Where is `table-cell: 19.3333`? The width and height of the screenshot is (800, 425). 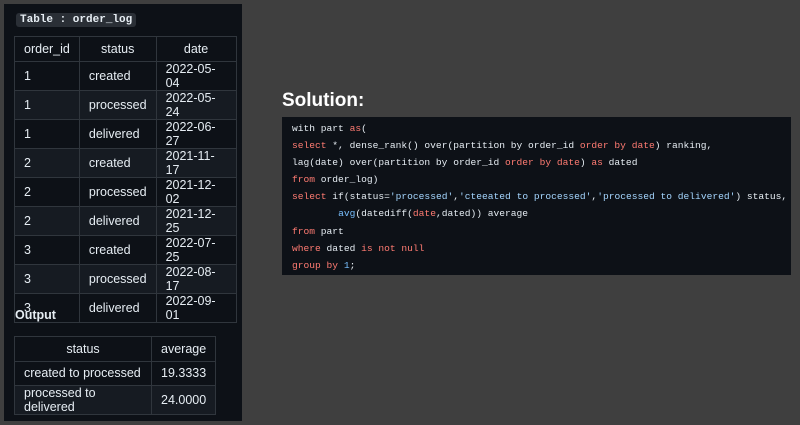
table-cell: 19.3333 is located at coordinates (183, 373).